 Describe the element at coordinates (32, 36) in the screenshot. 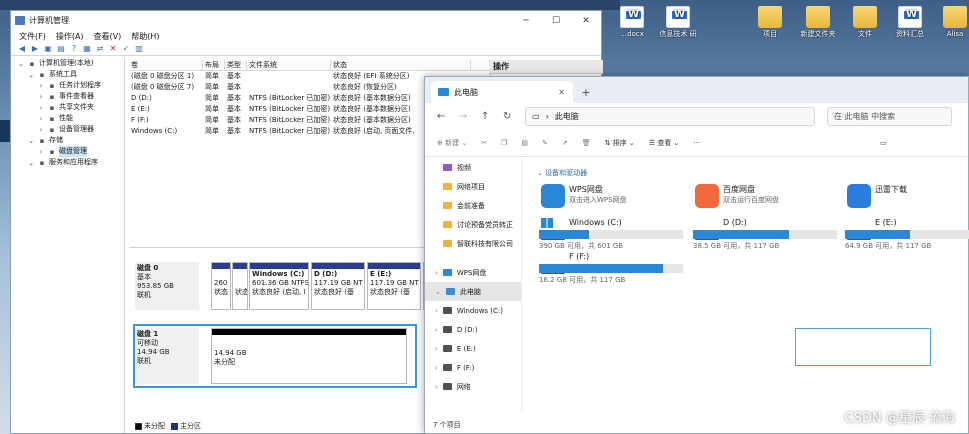

I see `menu-item: 文件(F)` at that location.